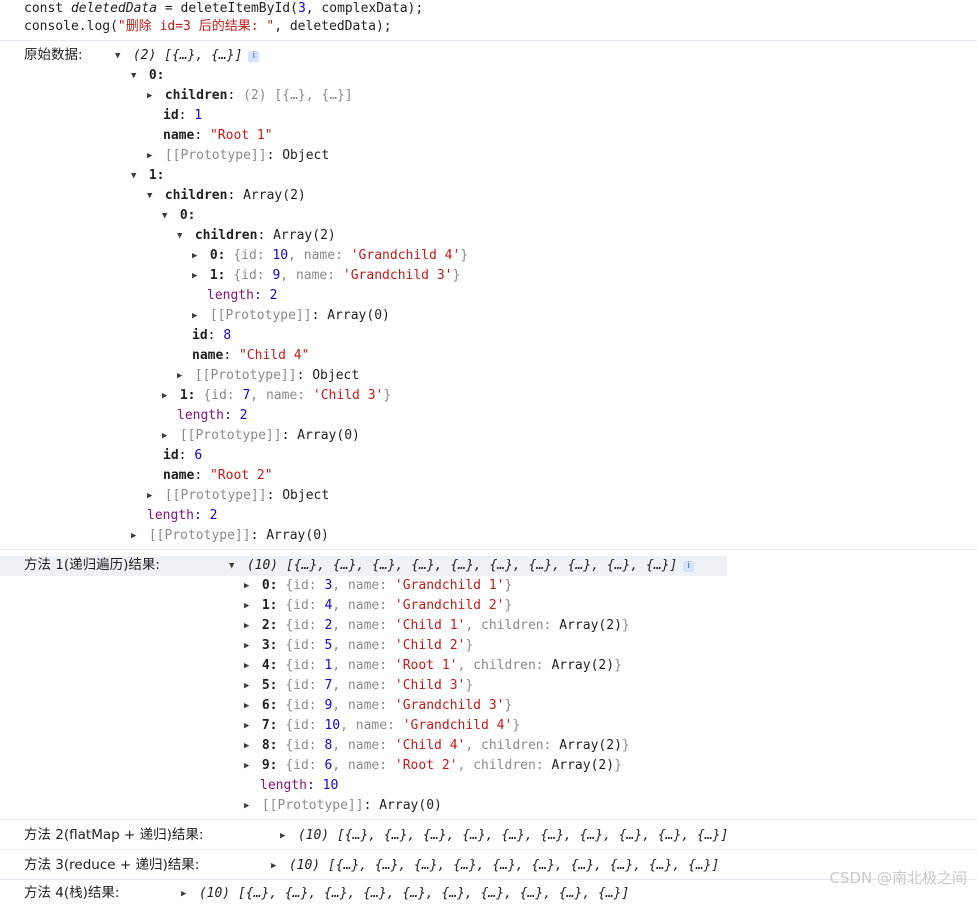 The image size is (977, 904). Describe the element at coordinates (280, 255) in the screenshot. I see `preview-value: 10` at that location.